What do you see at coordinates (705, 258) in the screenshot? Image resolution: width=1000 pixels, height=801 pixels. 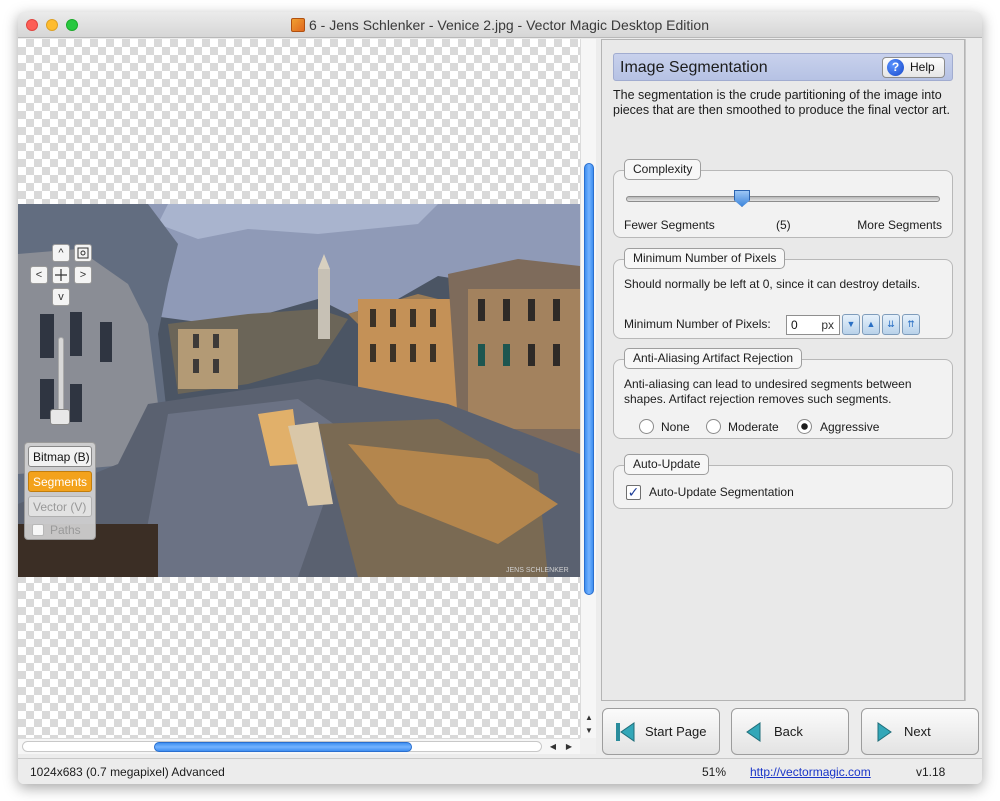 I see `min-pixels-label: Minimum Number of Pixels` at bounding box center [705, 258].